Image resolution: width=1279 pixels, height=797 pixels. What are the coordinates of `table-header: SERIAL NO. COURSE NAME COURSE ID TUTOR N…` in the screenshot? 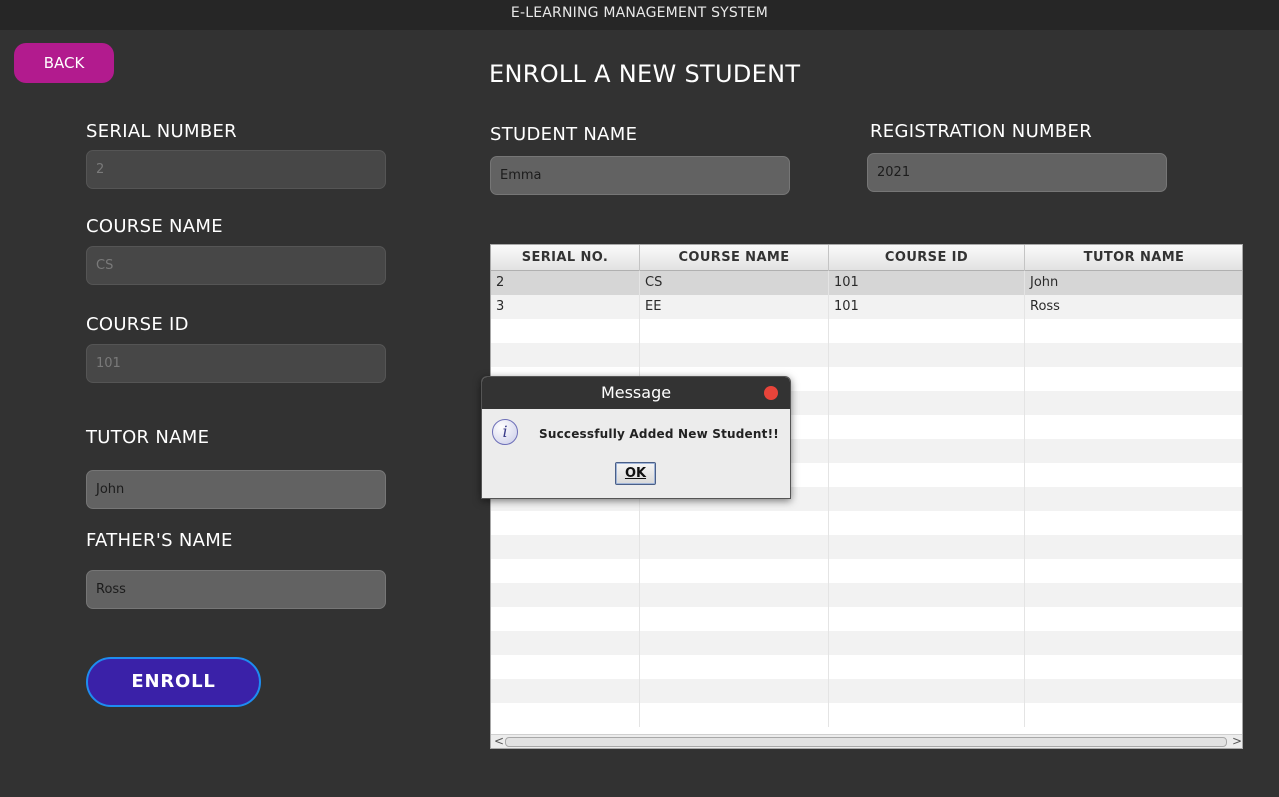 It's located at (866, 258).